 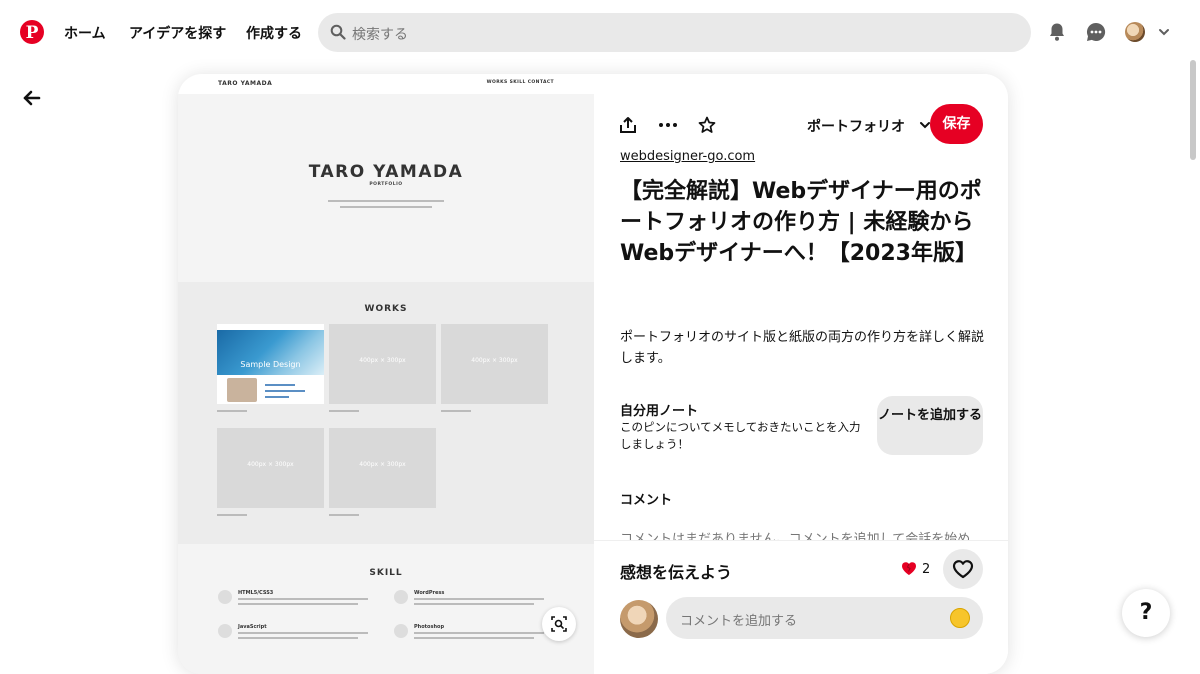 What do you see at coordinates (256, 593) in the screenshot?
I see `skill-name: HTML5/CSS3` at bounding box center [256, 593].